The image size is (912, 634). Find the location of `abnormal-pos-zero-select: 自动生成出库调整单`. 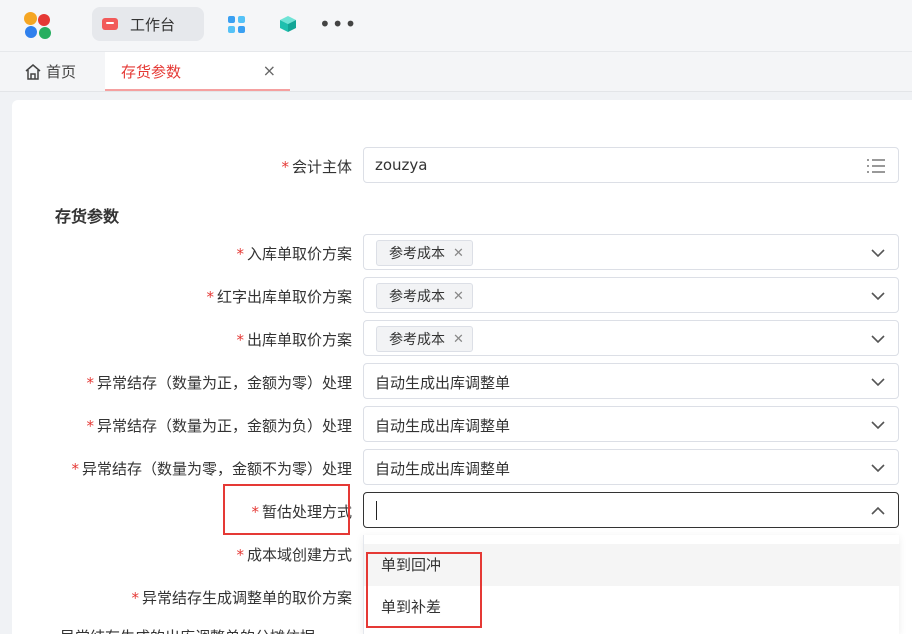

abnormal-pos-zero-select: 自动生成出库调整单 is located at coordinates (631, 381).